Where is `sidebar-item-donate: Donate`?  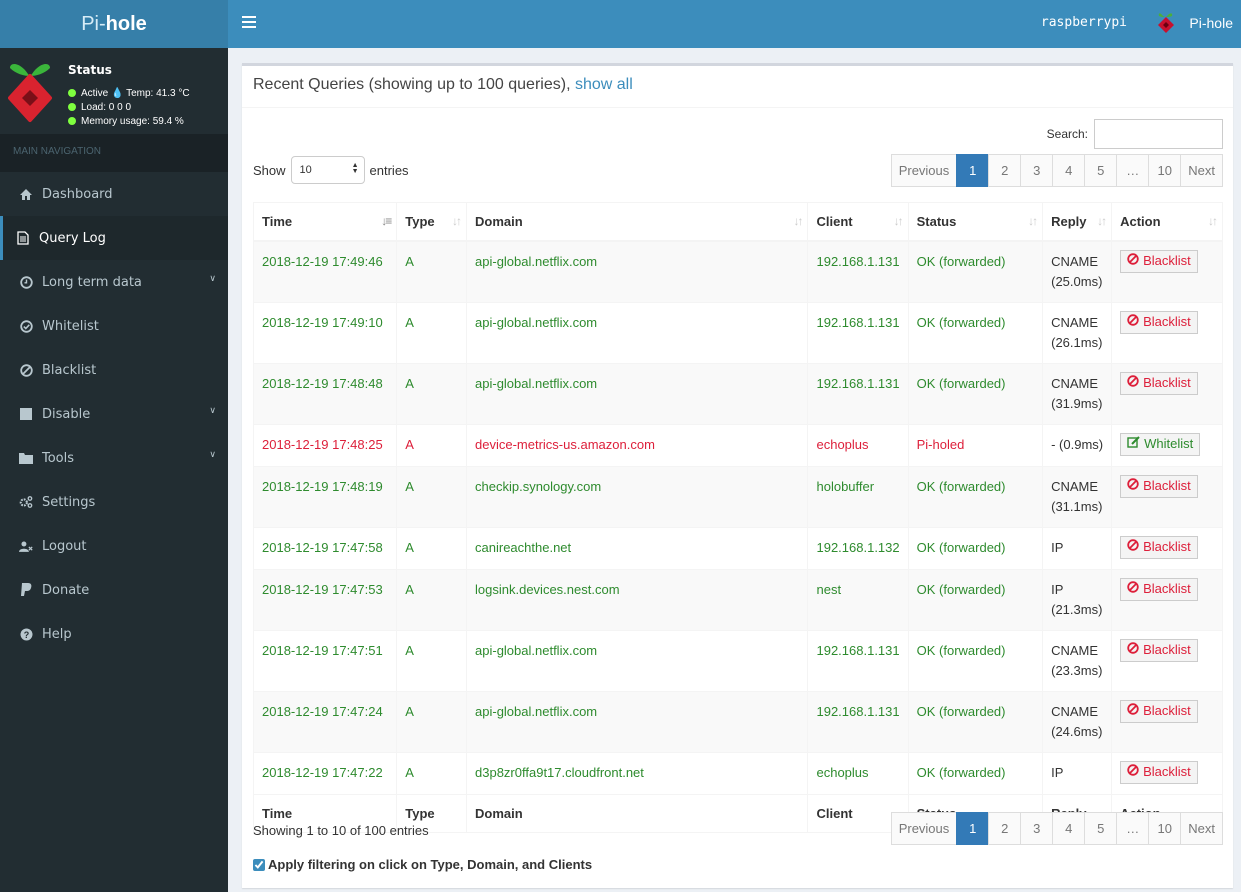
sidebar-item-donate: Donate is located at coordinates (114, 590).